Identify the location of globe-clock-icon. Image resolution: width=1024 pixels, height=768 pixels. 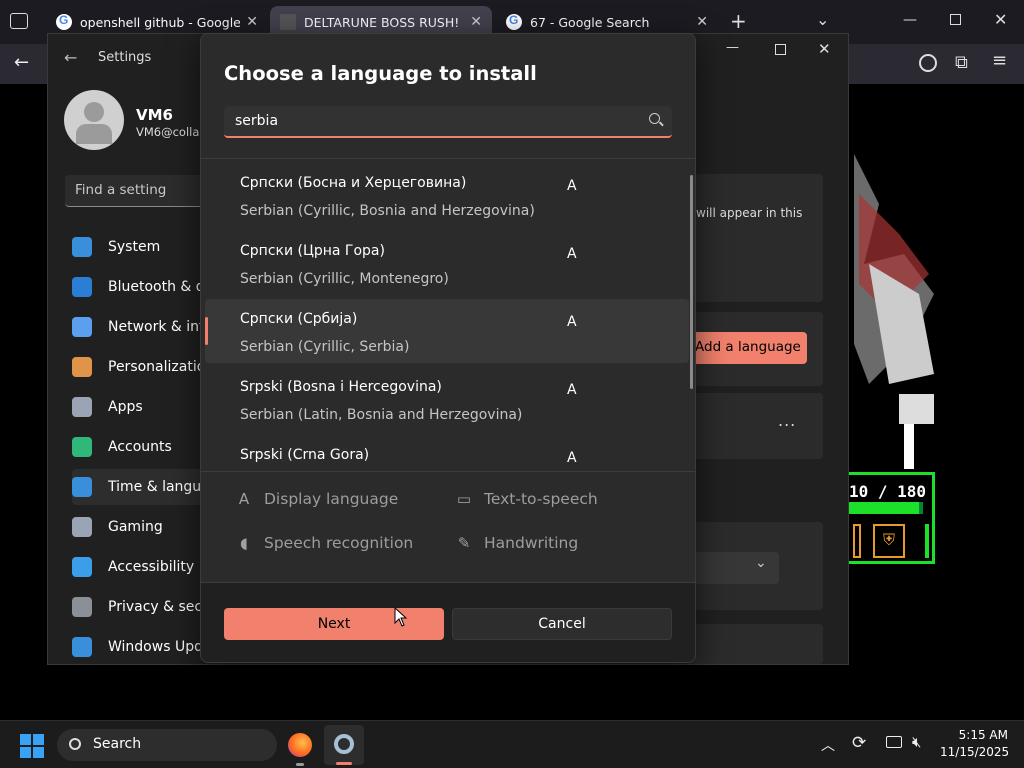
(82, 487).